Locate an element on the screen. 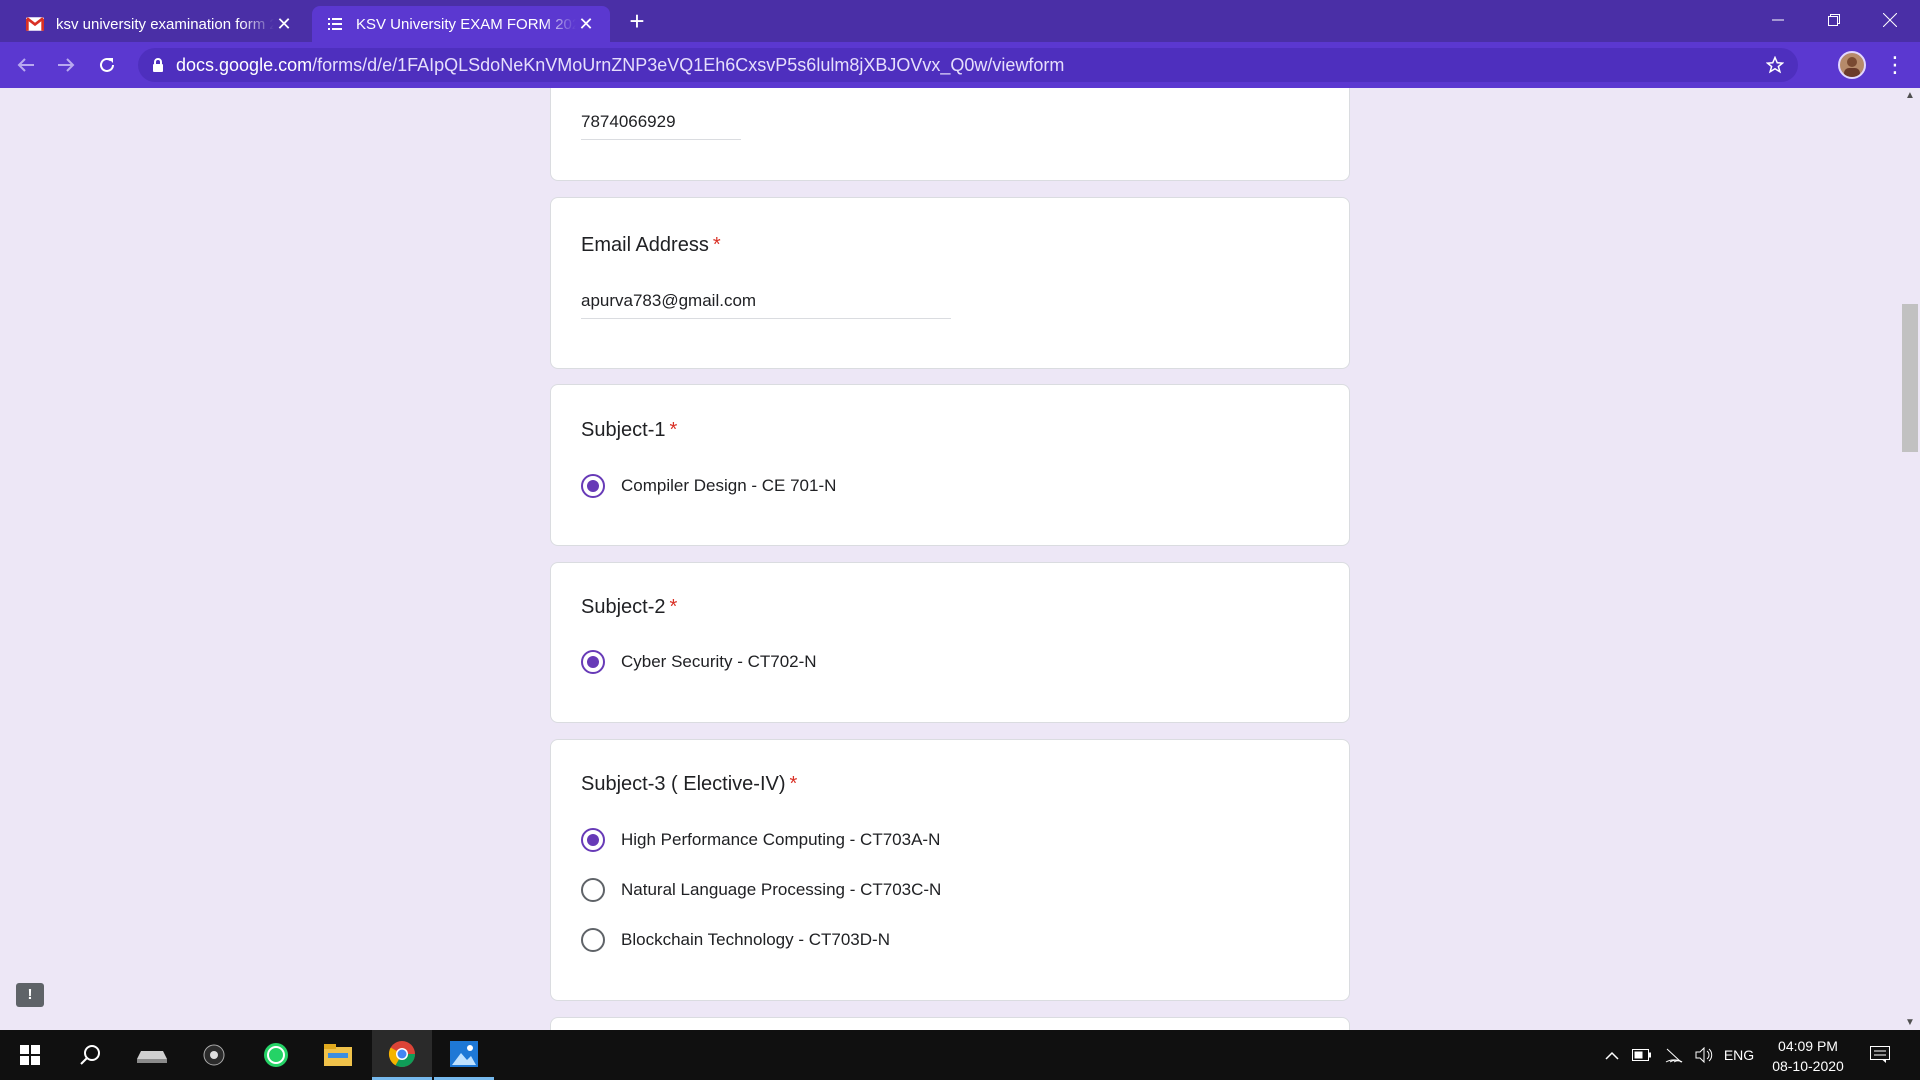 The image size is (1920, 1080). option-label: High Performance Computing - CT703A-N is located at coordinates (781, 839).